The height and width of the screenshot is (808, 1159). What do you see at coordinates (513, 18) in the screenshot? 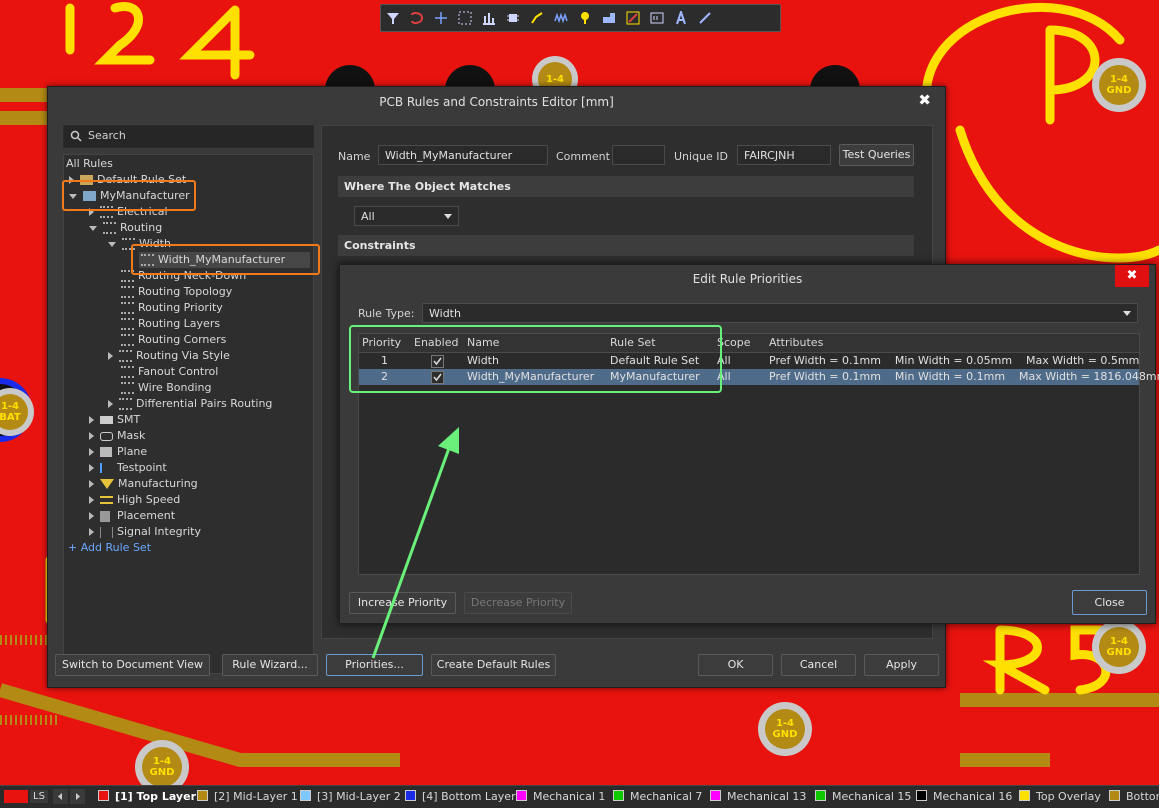
I see `component-icon` at bounding box center [513, 18].